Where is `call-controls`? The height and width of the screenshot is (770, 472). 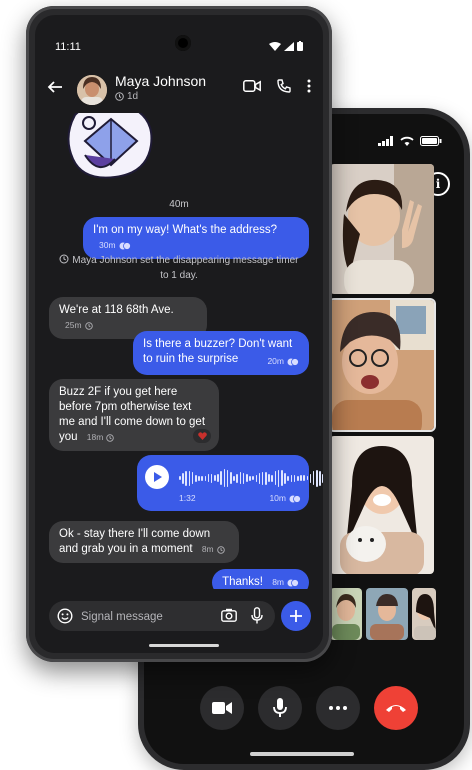
call-controls is located at coordinates (309, 708).